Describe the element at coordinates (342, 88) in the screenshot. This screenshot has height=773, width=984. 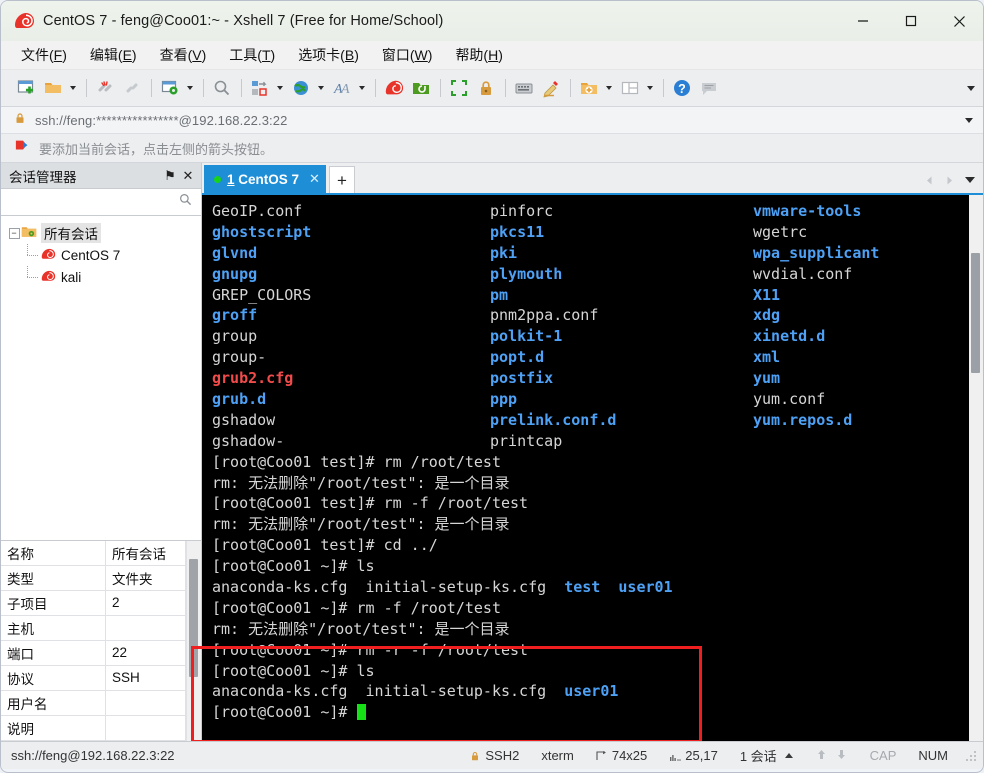
I see `font-icon: AA` at that location.